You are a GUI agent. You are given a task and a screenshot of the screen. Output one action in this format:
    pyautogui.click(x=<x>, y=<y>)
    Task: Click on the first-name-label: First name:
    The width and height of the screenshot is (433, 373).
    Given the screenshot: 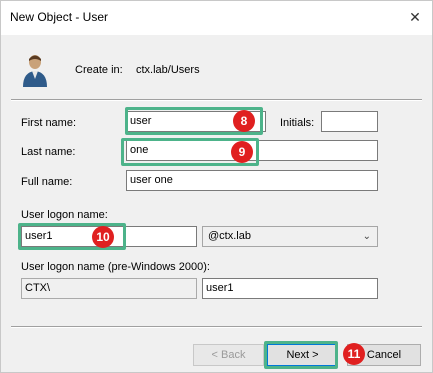 What is the action you would take?
    pyautogui.click(x=49, y=123)
    